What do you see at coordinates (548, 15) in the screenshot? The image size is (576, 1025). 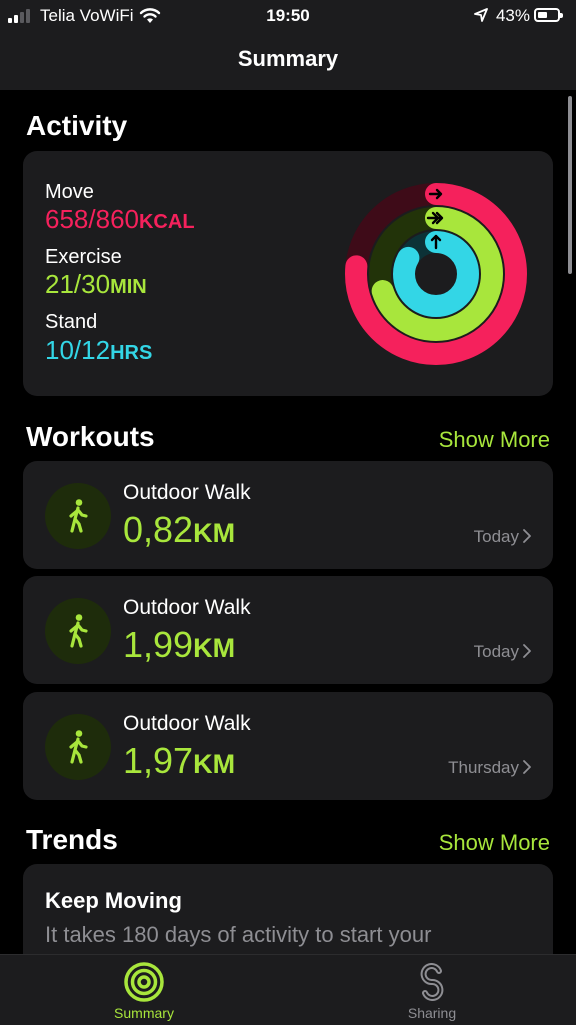 I see `battery-icon` at bounding box center [548, 15].